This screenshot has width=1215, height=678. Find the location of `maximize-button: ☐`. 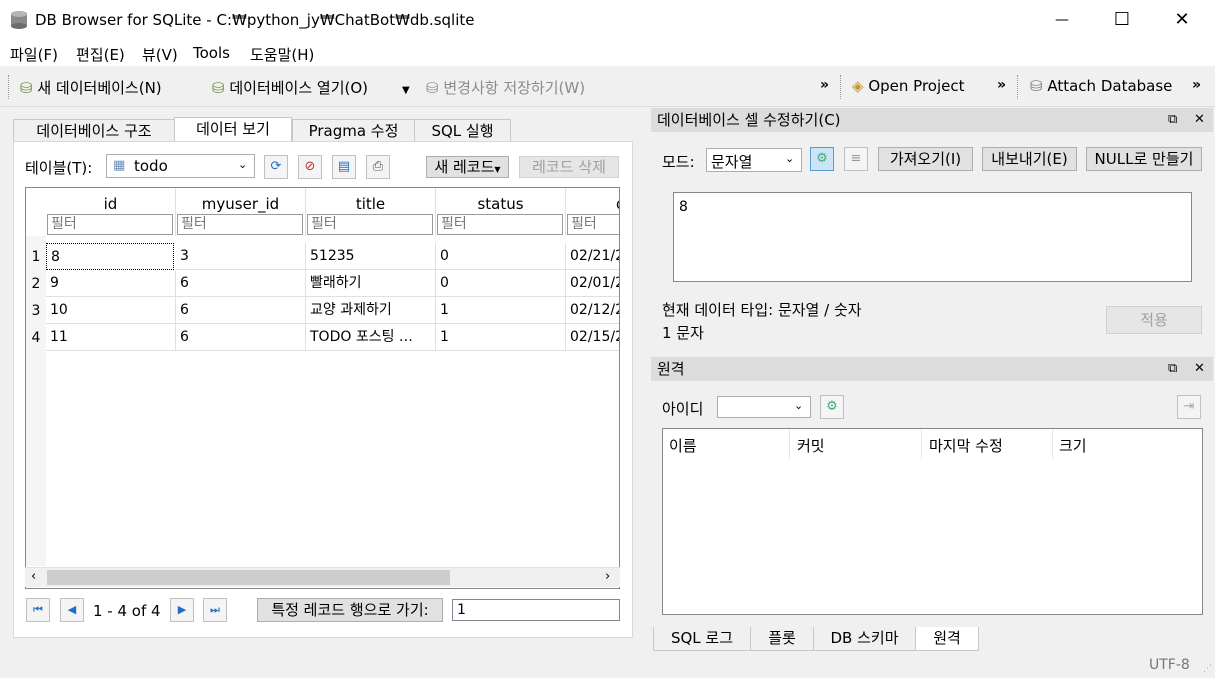

maximize-button: ☐ is located at coordinates (1122, 20).